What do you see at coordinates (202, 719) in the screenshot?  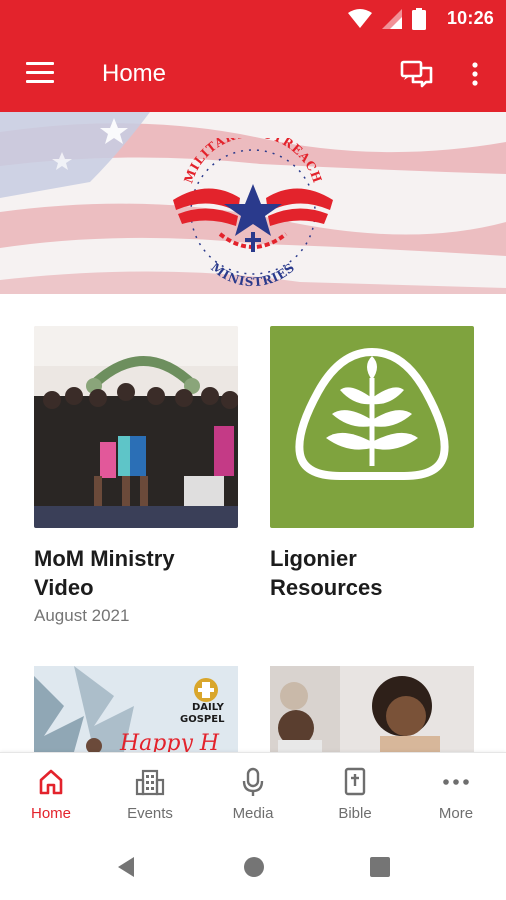 I see `svg-text: GOSPEL` at bounding box center [202, 719].